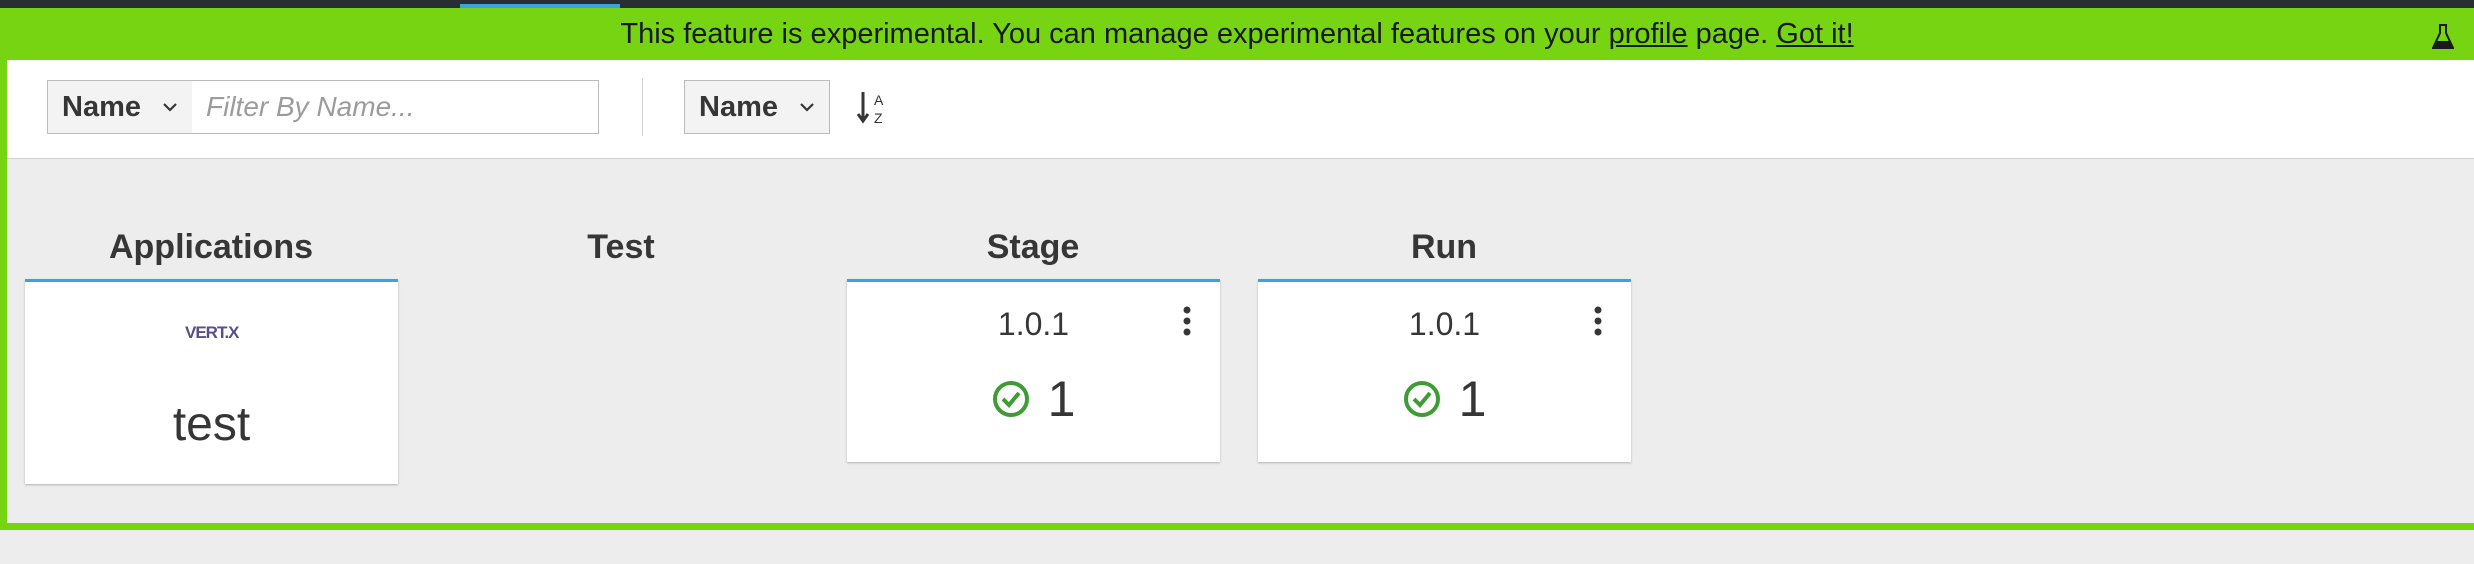  What do you see at coordinates (1814, 34) in the screenshot?
I see `got-it-link: Got it!` at bounding box center [1814, 34].